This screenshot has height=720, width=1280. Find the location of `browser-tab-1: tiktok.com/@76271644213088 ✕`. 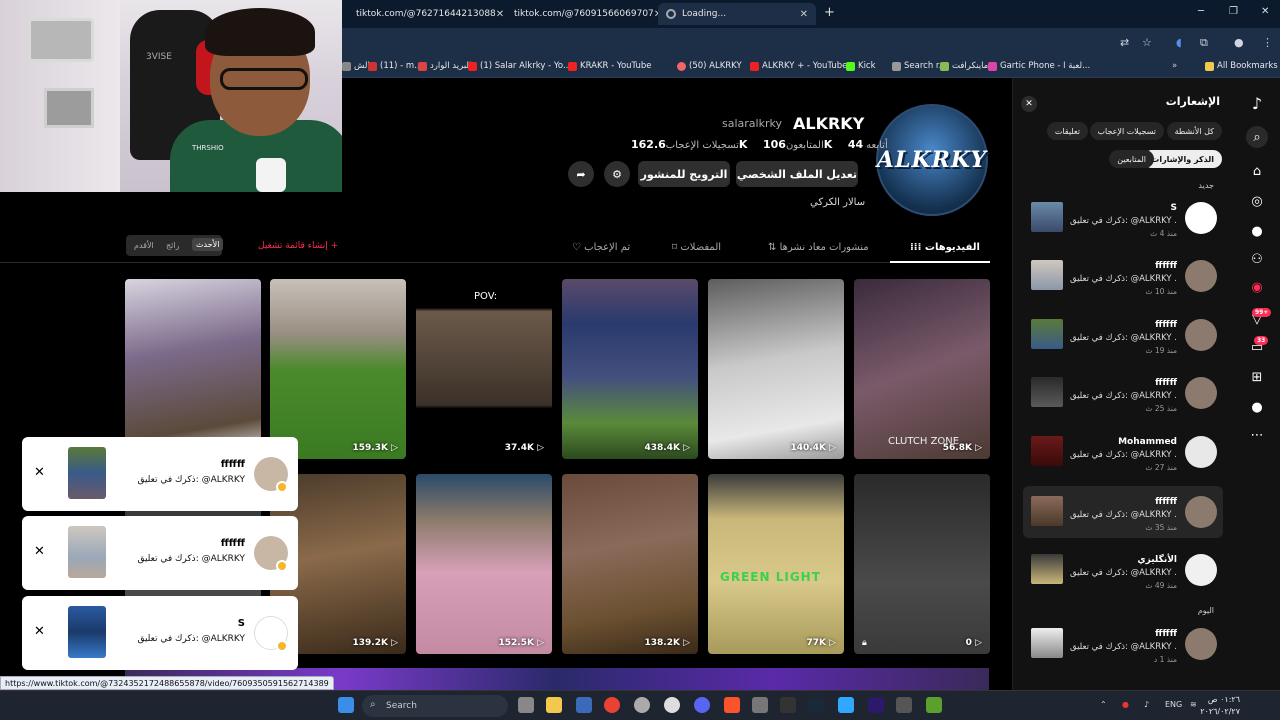

browser-tab-1: tiktok.com/@76271644213088 ✕ is located at coordinates (423, 14).